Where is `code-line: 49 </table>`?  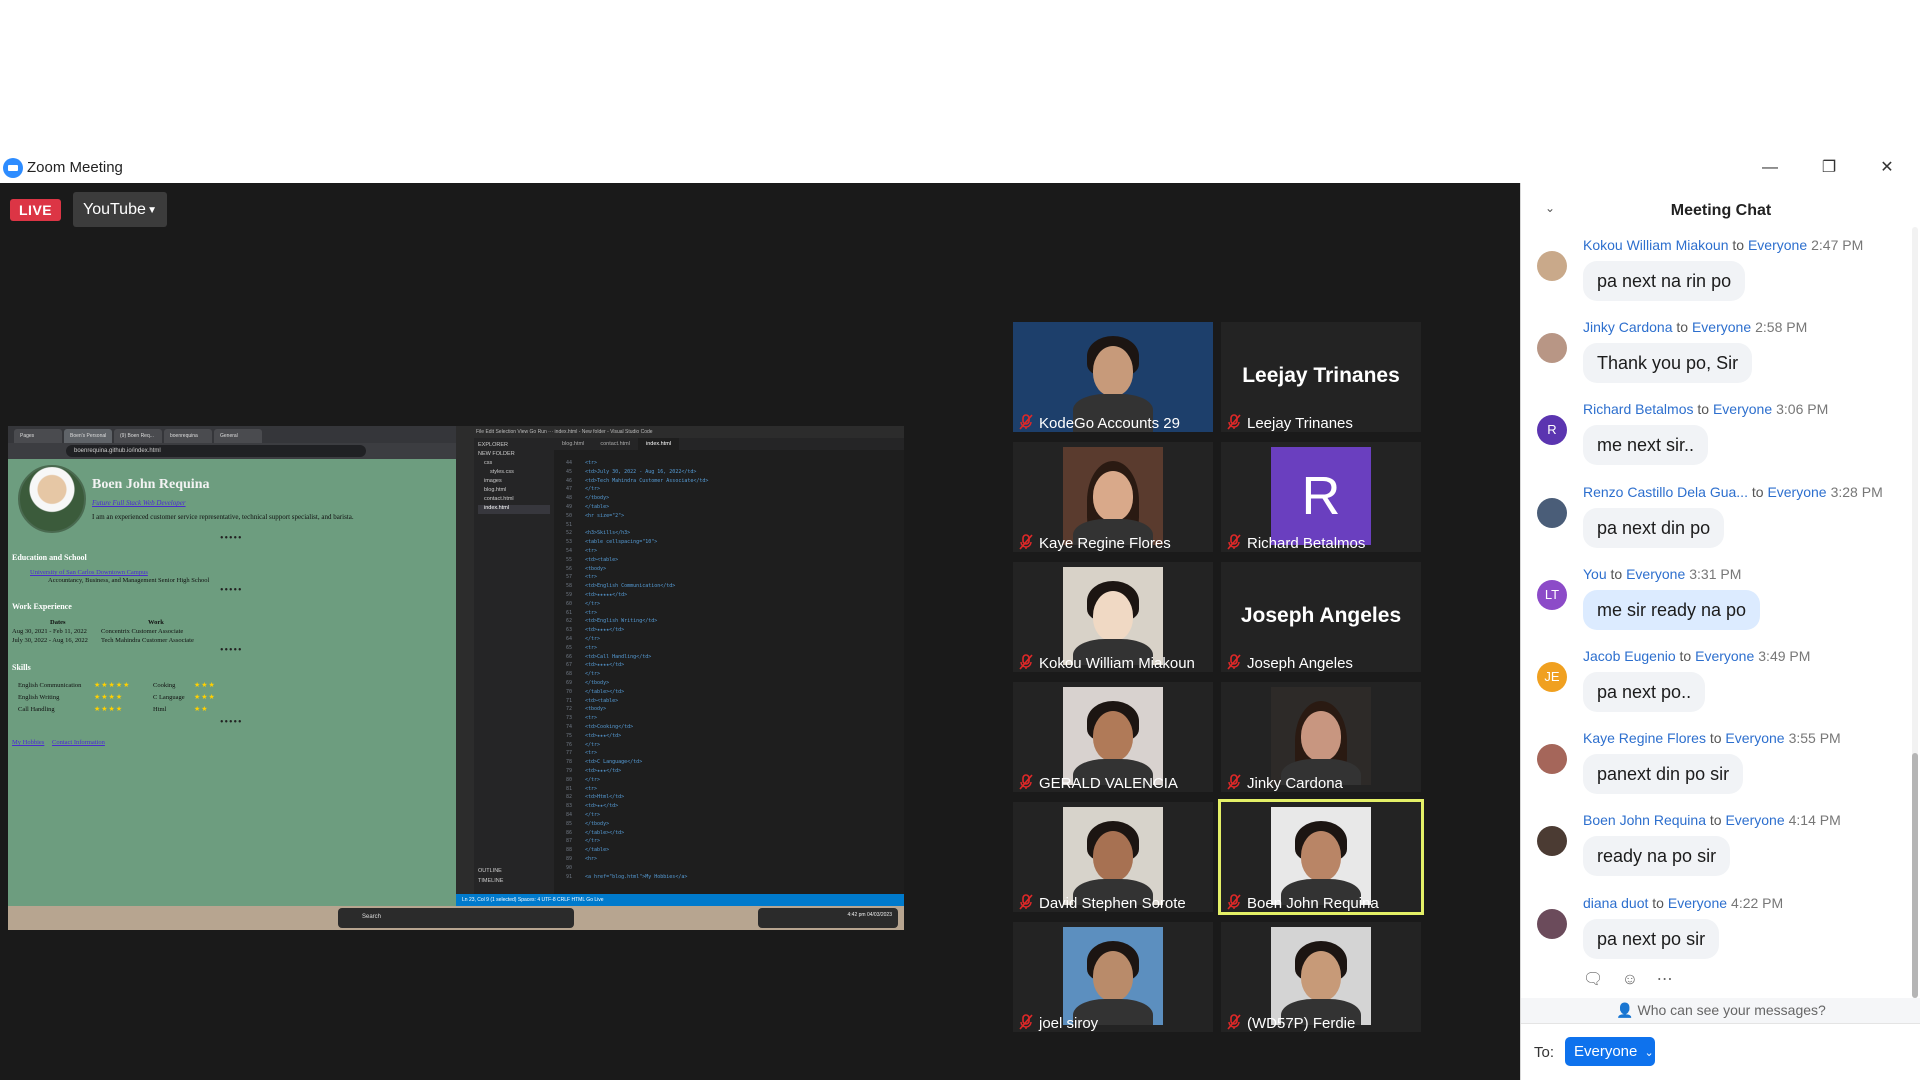 code-line: 49 </table> is located at coordinates (581, 508).